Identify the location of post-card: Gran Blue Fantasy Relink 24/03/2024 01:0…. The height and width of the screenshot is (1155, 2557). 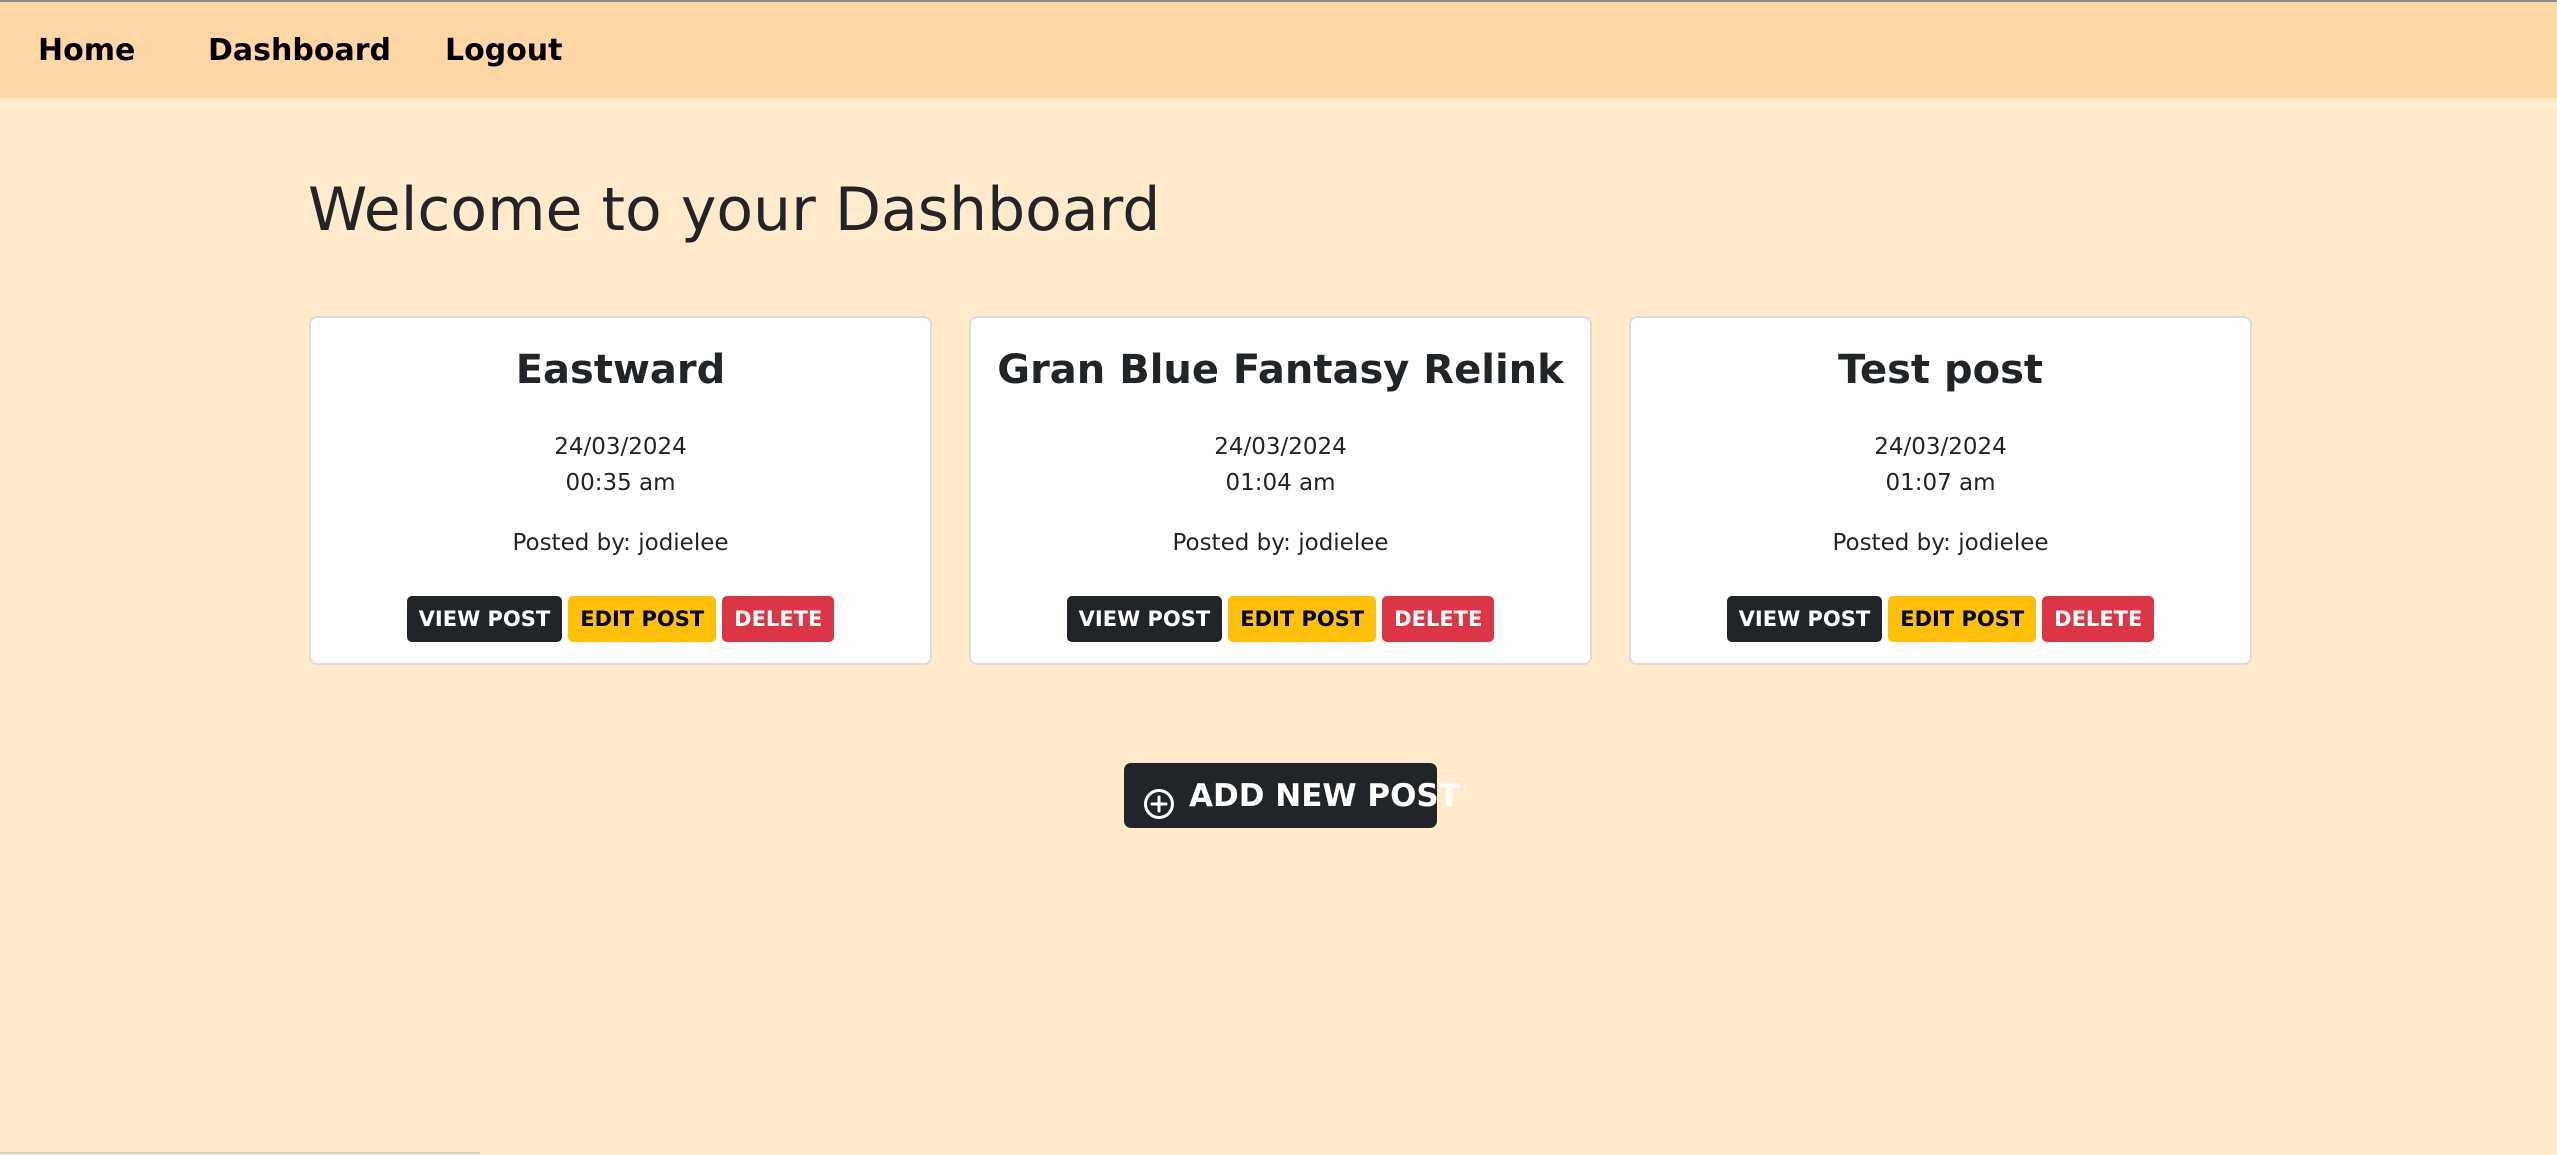
(1280, 490).